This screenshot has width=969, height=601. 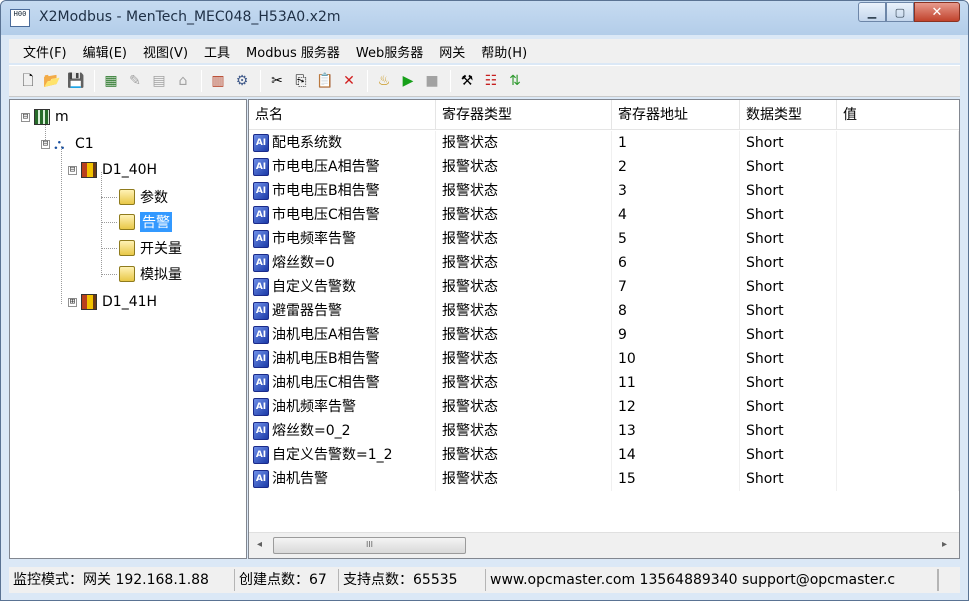 What do you see at coordinates (105, 51) in the screenshot?
I see `menu-edit: 编辑(E)` at bounding box center [105, 51].